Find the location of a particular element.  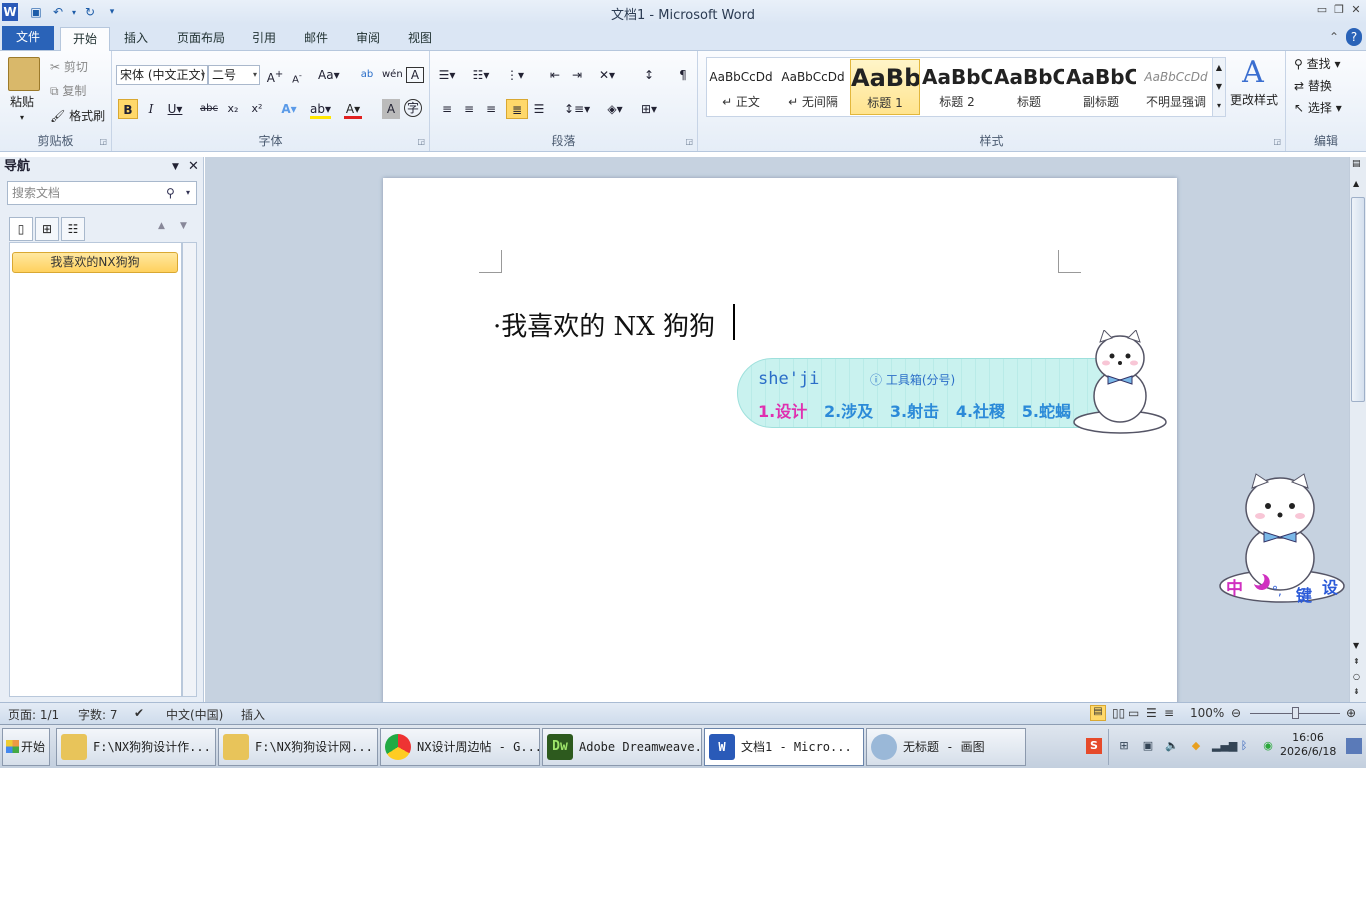

font-size-combo: 二号 ▾ is located at coordinates (234, 75).